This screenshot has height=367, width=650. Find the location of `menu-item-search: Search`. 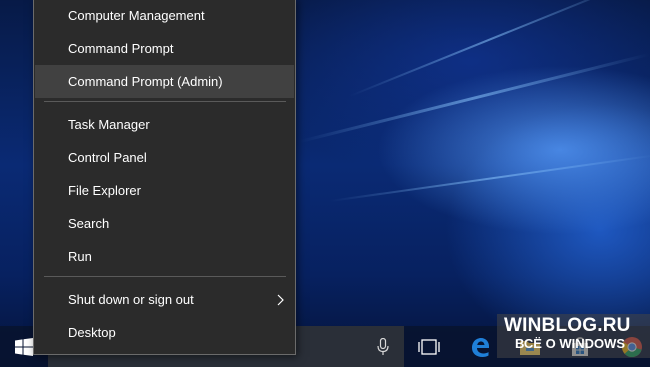

menu-item-search: Search is located at coordinates (164, 223).